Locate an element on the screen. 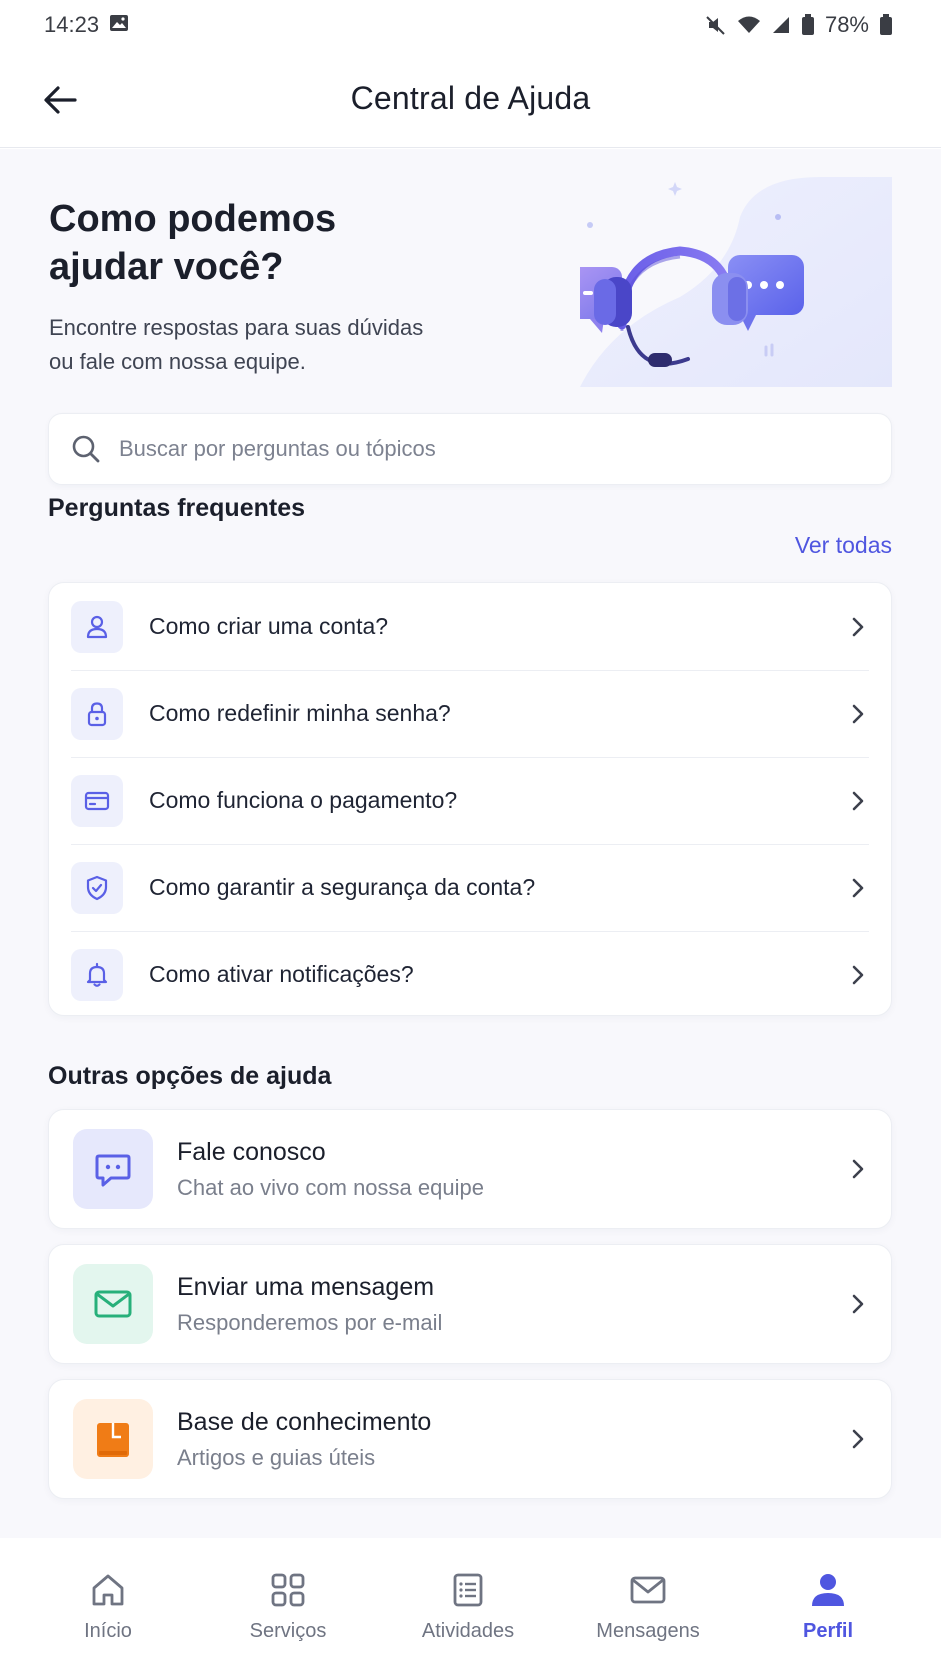  chat-icon is located at coordinates (113, 1169).